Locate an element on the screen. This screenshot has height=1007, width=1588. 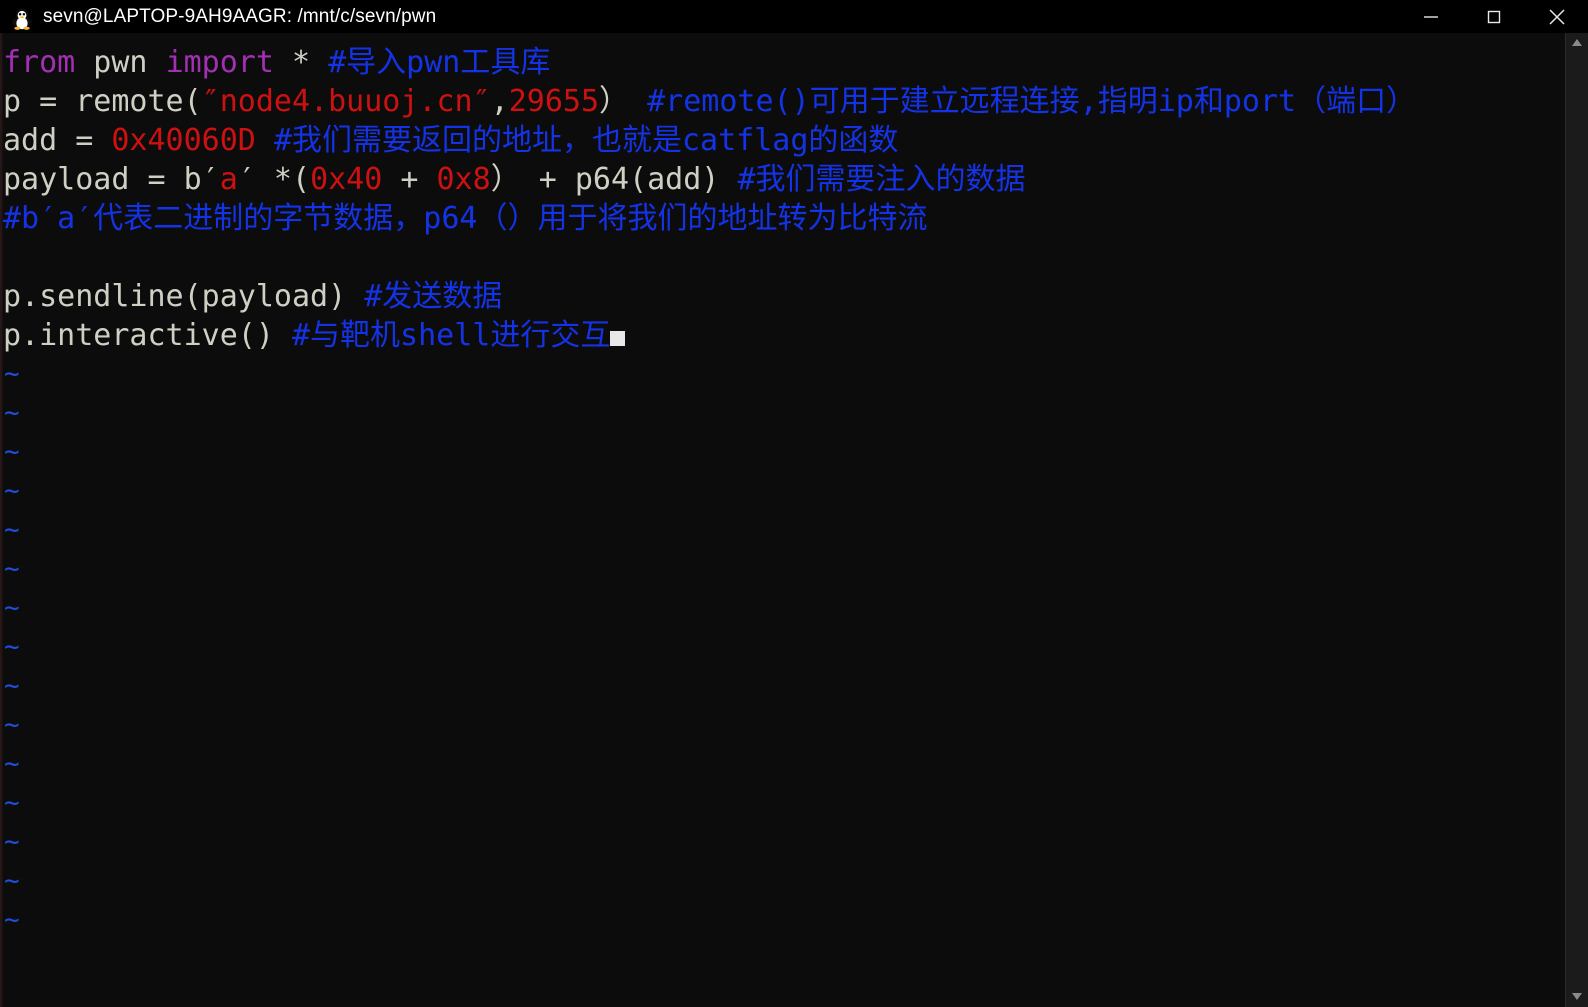
minimize-button is located at coordinates (1430, 16).